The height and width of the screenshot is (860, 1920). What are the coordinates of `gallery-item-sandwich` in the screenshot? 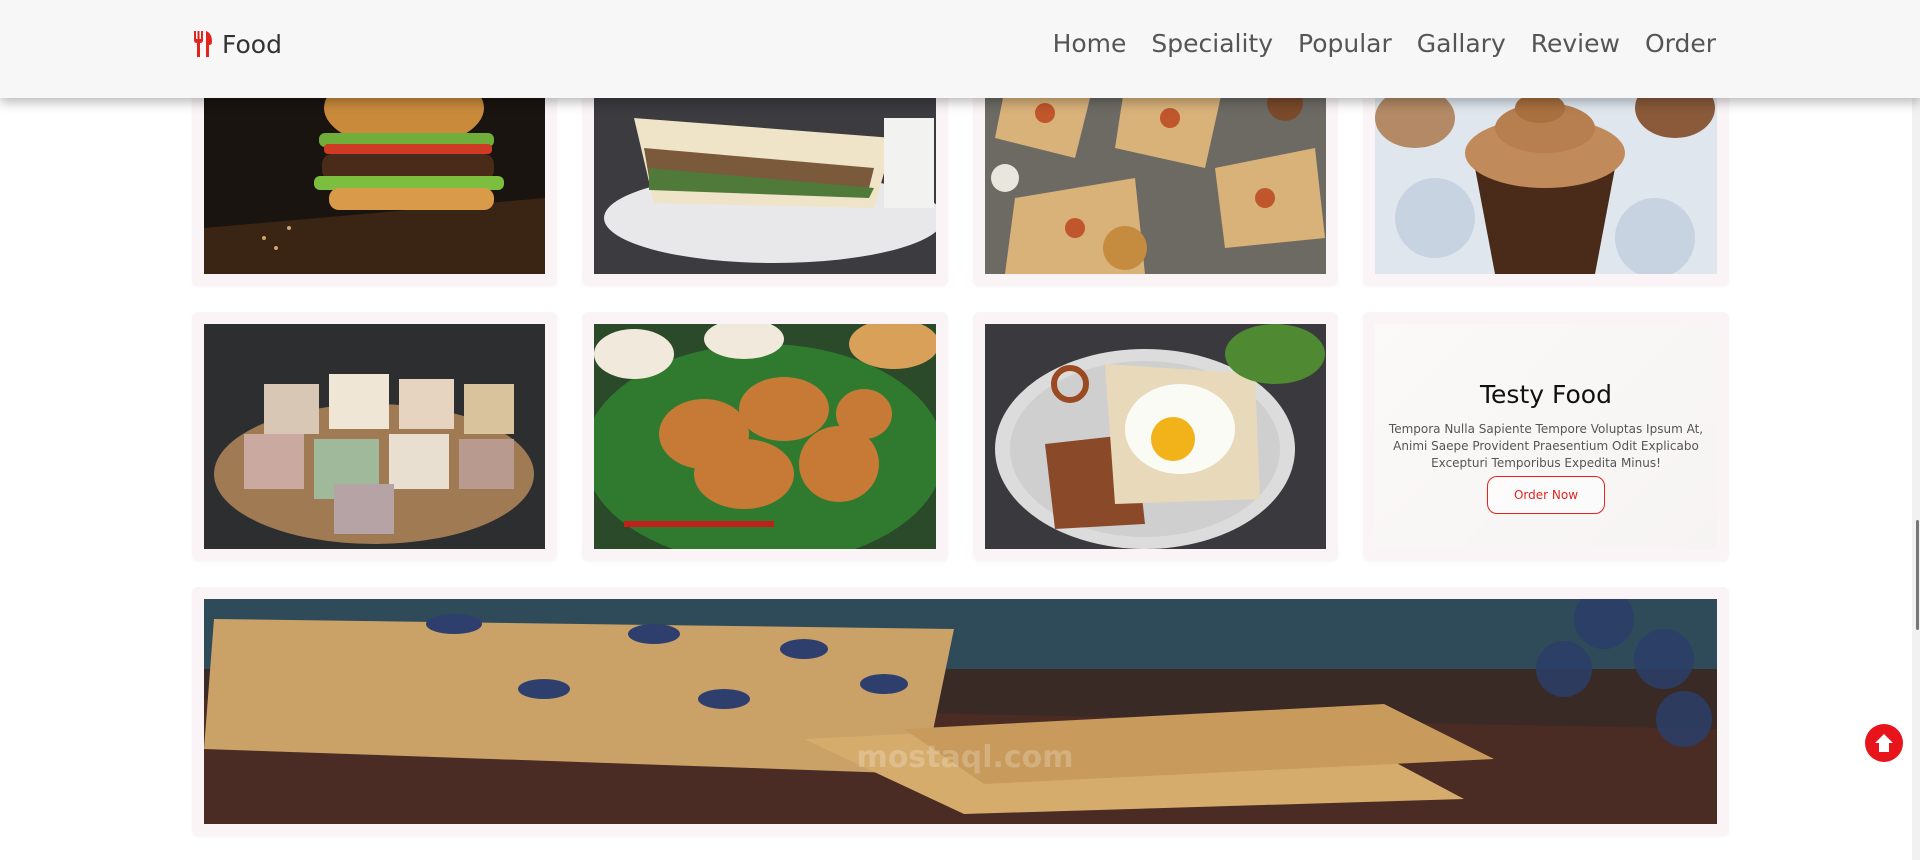 It's located at (765, 176).